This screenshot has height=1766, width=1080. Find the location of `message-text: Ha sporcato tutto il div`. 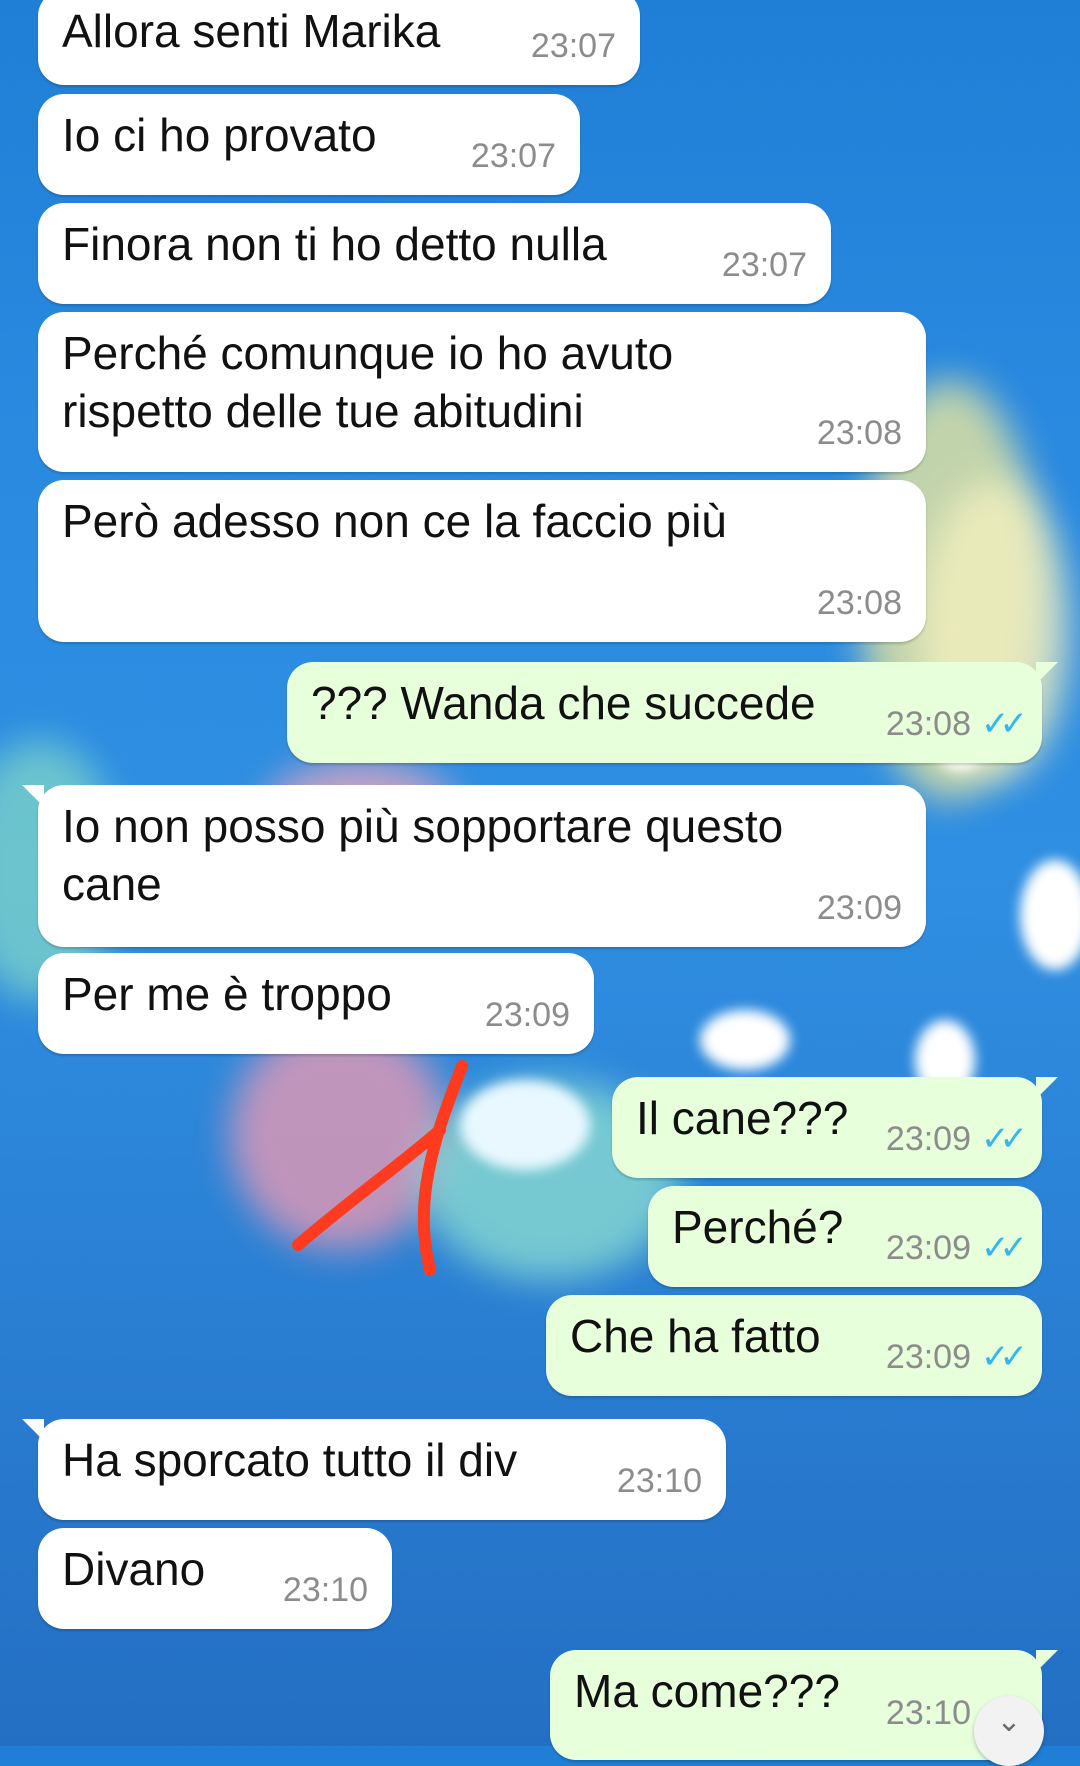

message-text: Ha sporcato tutto il div is located at coordinates (290, 1460).